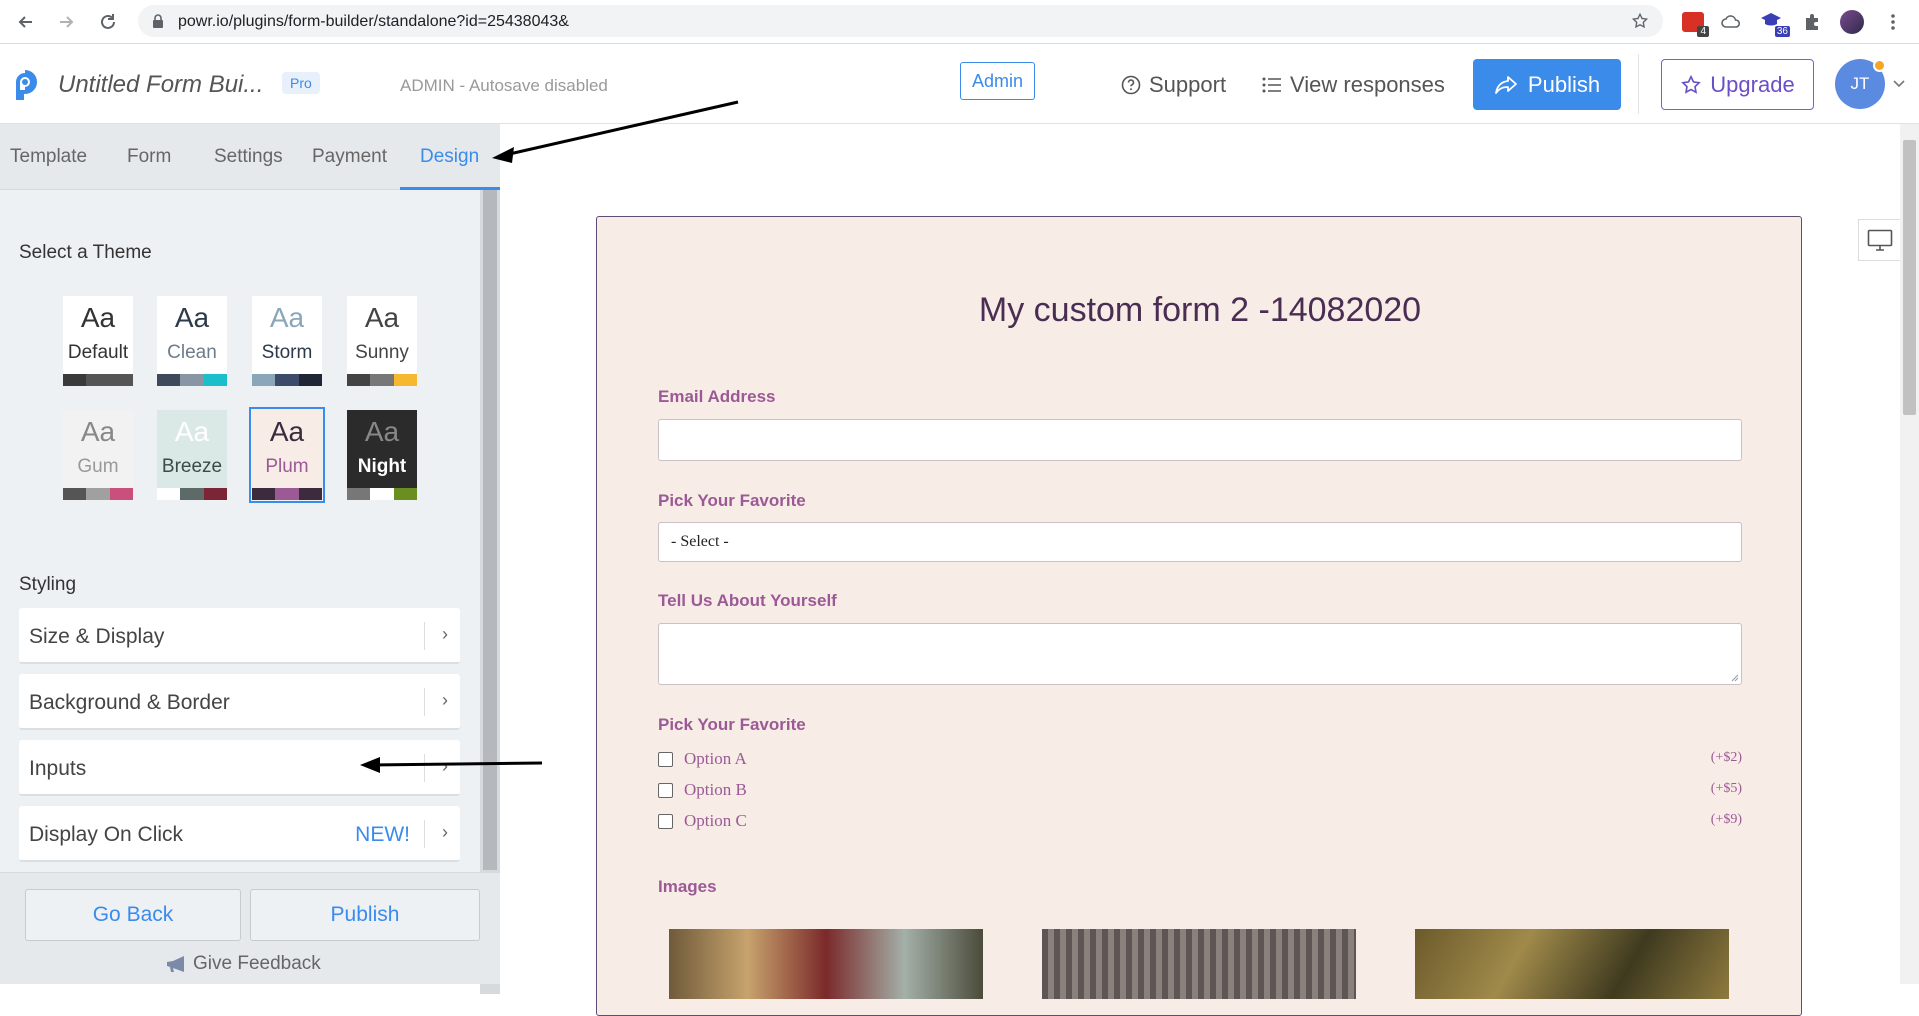  Describe the element at coordinates (1782, 31) in the screenshot. I see `extension-badge-count: 36` at that location.